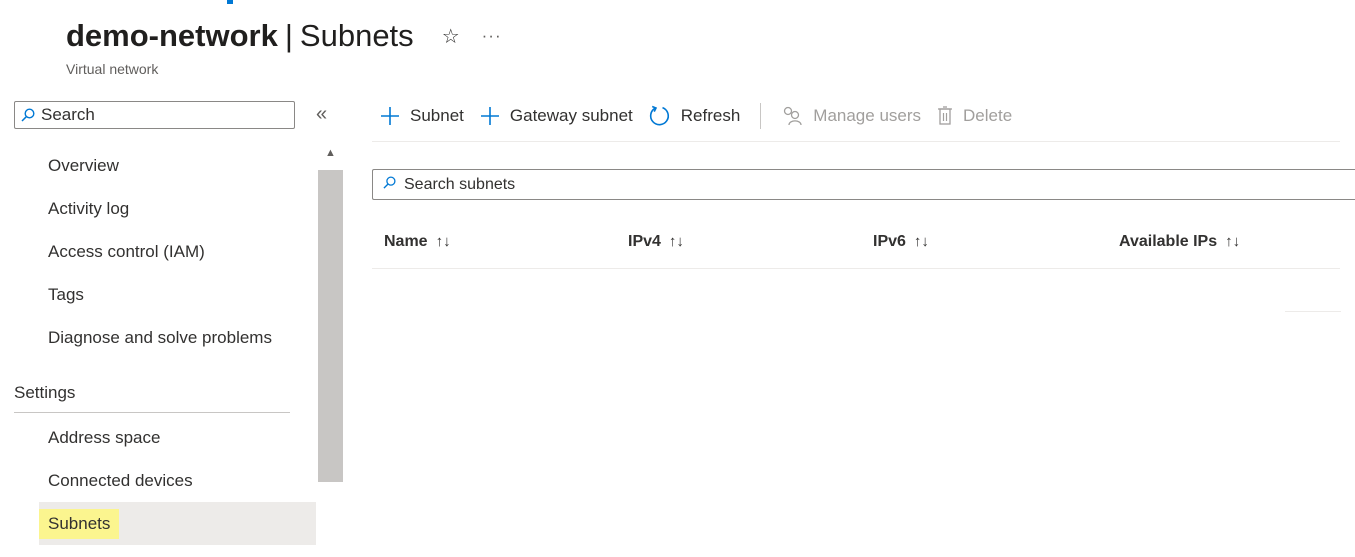 The image size is (1355, 557). I want to click on delete-label: Delete, so click(988, 115).